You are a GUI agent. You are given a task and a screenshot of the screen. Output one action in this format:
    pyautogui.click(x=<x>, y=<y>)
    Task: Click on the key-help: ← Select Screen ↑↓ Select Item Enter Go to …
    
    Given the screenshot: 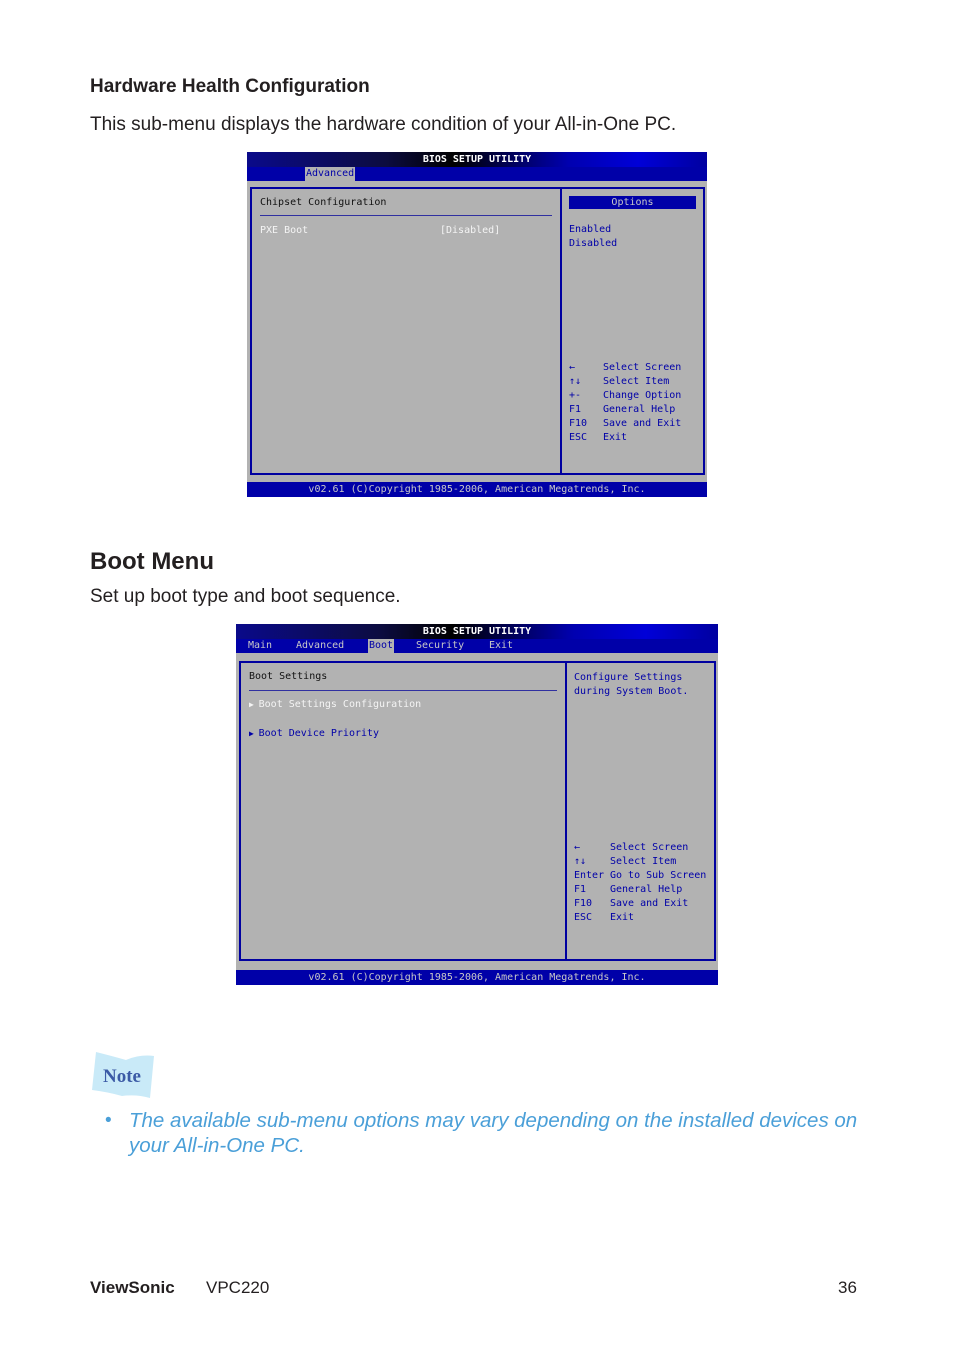 What is the action you would take?
    pyautogui.click(x=640, y=882)
    